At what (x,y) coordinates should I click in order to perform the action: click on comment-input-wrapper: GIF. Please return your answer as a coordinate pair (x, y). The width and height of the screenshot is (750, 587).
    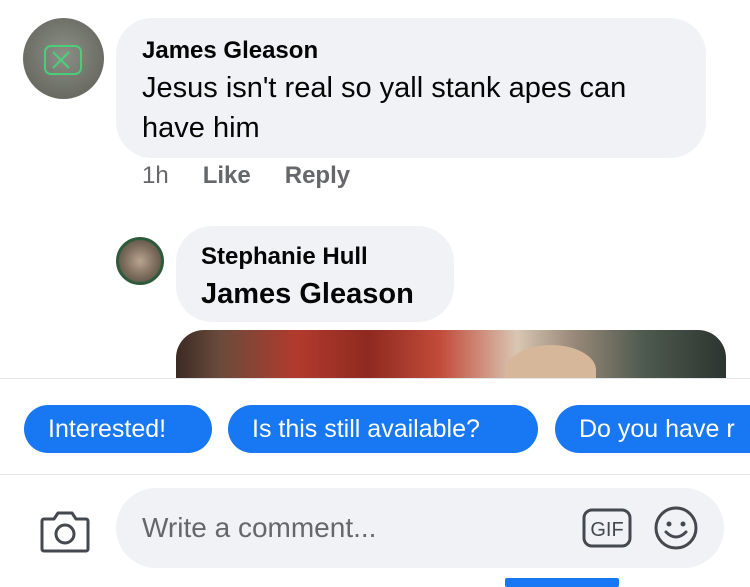
    Looking at the image, I should click on (420, 528).